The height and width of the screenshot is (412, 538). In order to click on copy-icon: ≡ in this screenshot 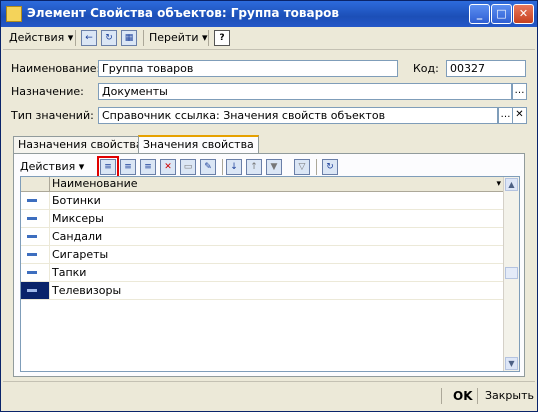, I will do `click(148, 167)`.